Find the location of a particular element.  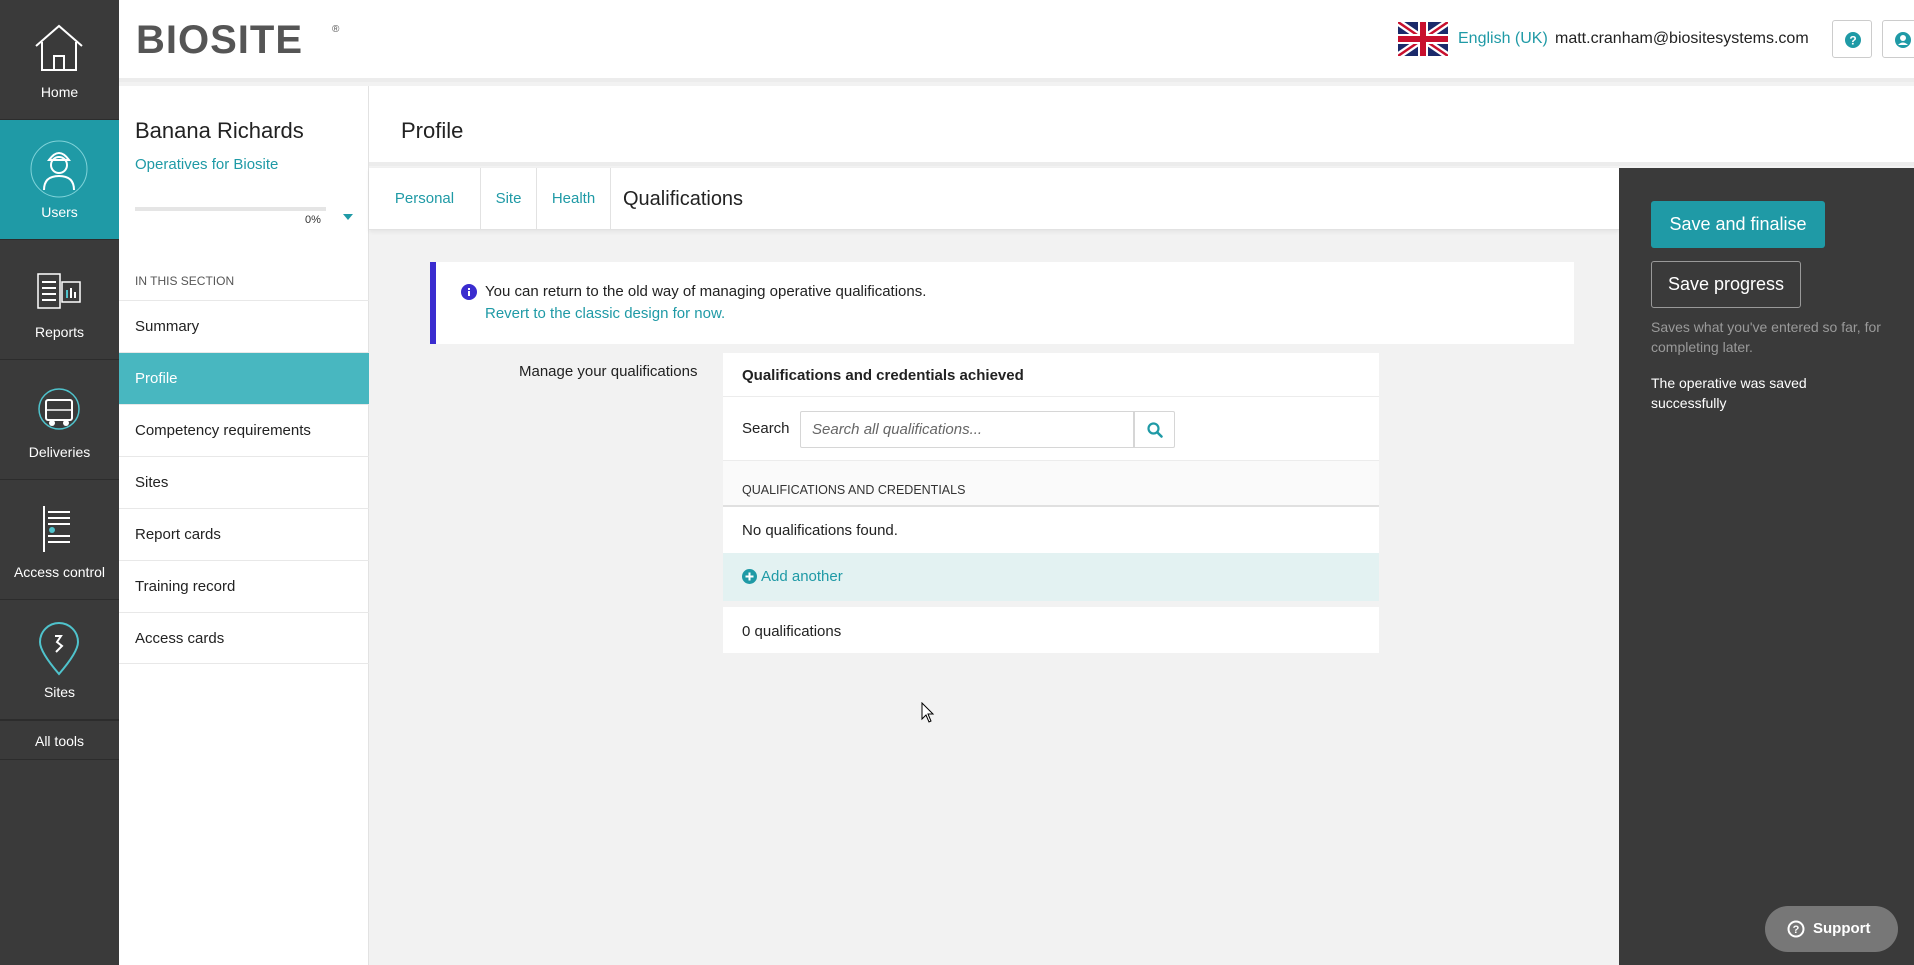

search-icon is located at coordinates (1155, 430).